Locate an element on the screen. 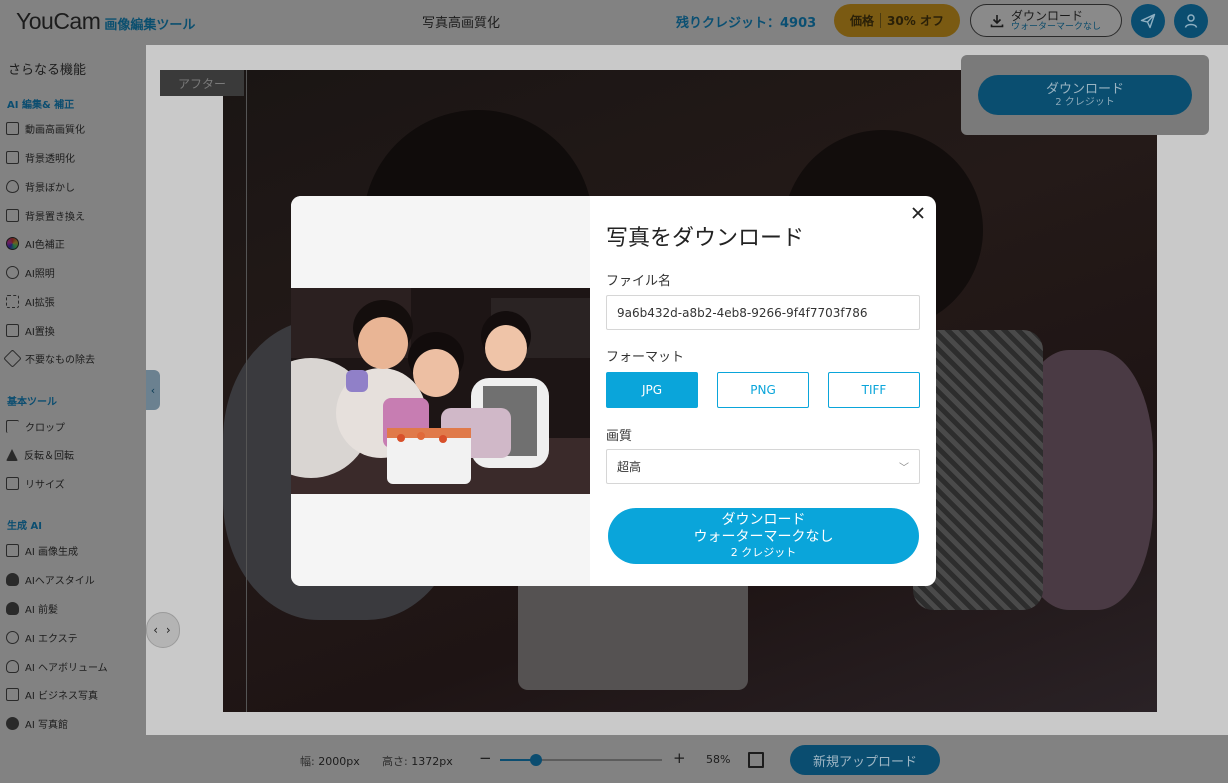 This screenshot has width=1228, height=783. price-label: 価格 is located at coordinates (862, 21).